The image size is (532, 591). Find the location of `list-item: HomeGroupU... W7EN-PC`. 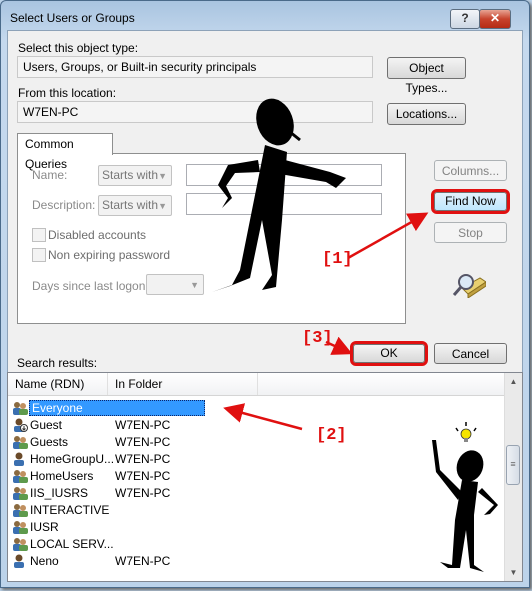

list-item: HomeGroupU... W7EN-PC is located at coordinates (158, 459).